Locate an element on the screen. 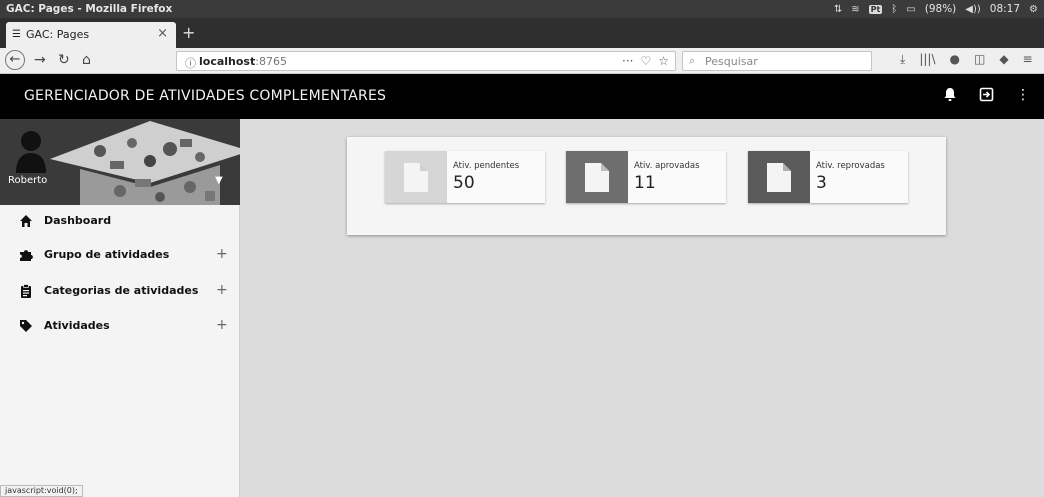 The height and width of the screenshot is (497, 1044). library-icon: |||\ is located at coordinates (927, 59).